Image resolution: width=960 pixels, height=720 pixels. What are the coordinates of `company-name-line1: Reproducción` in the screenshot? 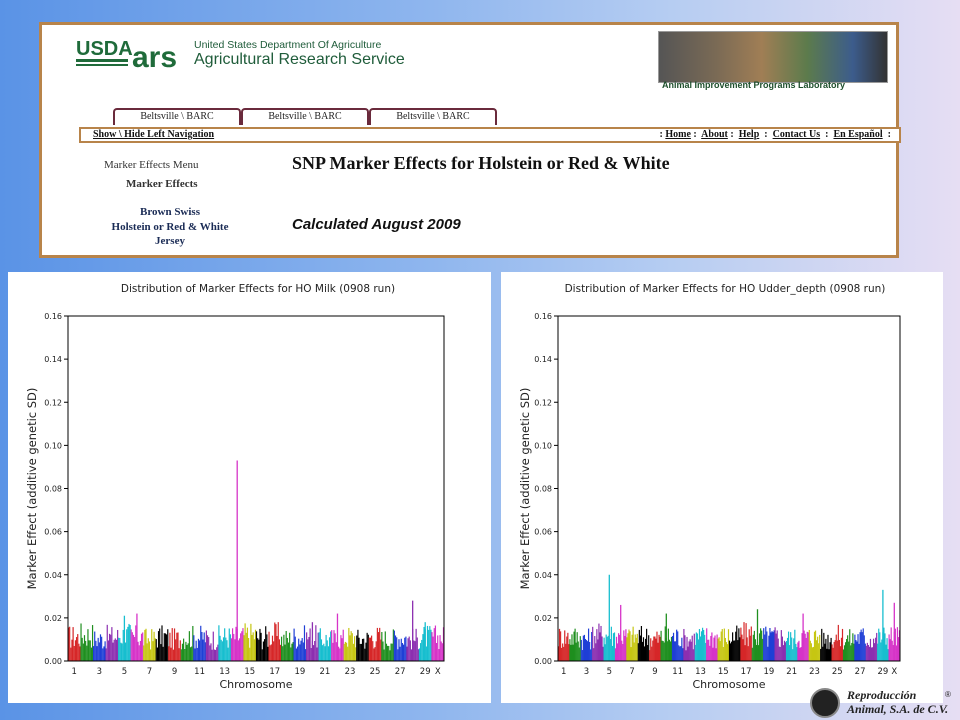 It's located at (882, 695).